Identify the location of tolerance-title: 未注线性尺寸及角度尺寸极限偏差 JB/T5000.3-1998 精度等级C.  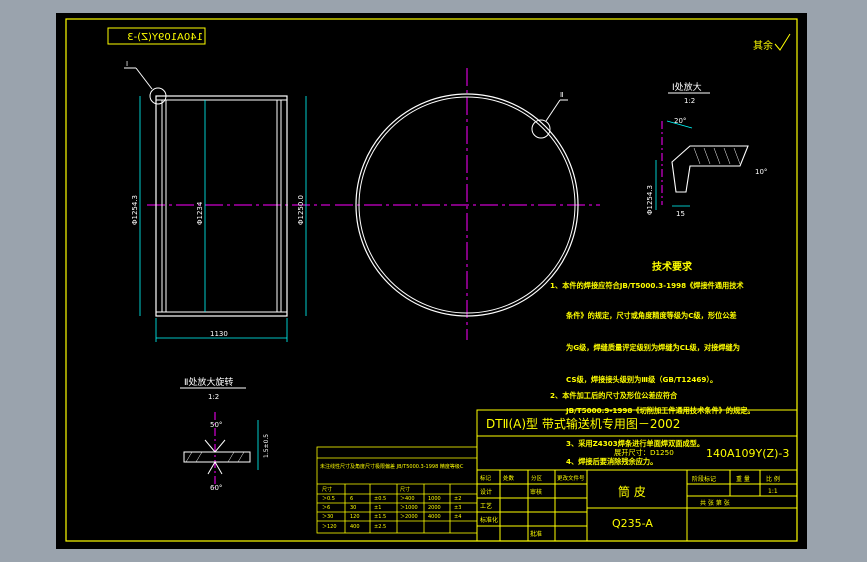
(392, 466).